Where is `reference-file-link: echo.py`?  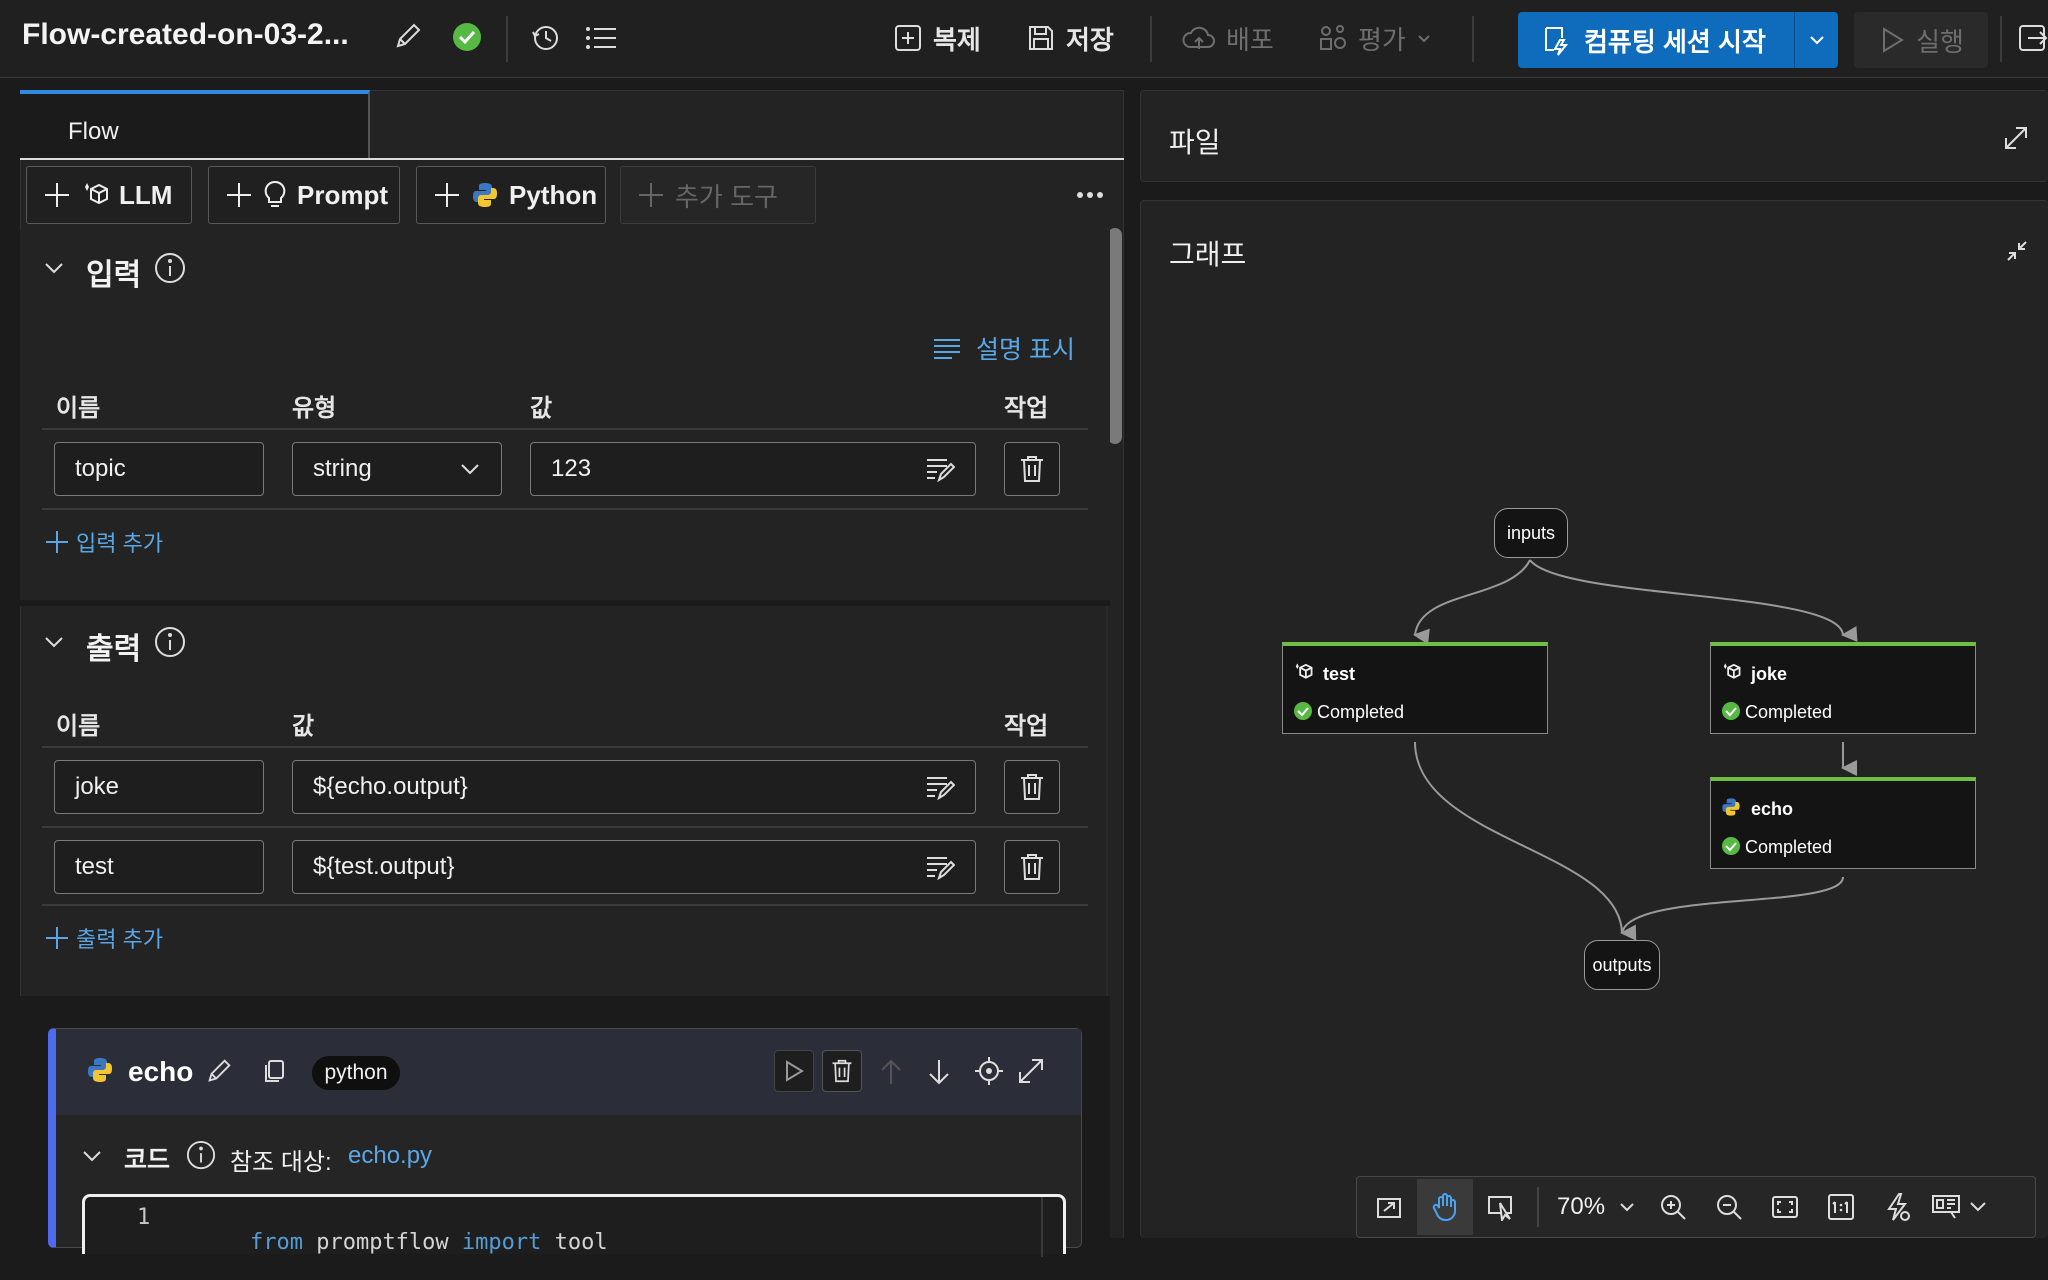 reference-file-link: echo.py is located at coordinates (390, 1156).